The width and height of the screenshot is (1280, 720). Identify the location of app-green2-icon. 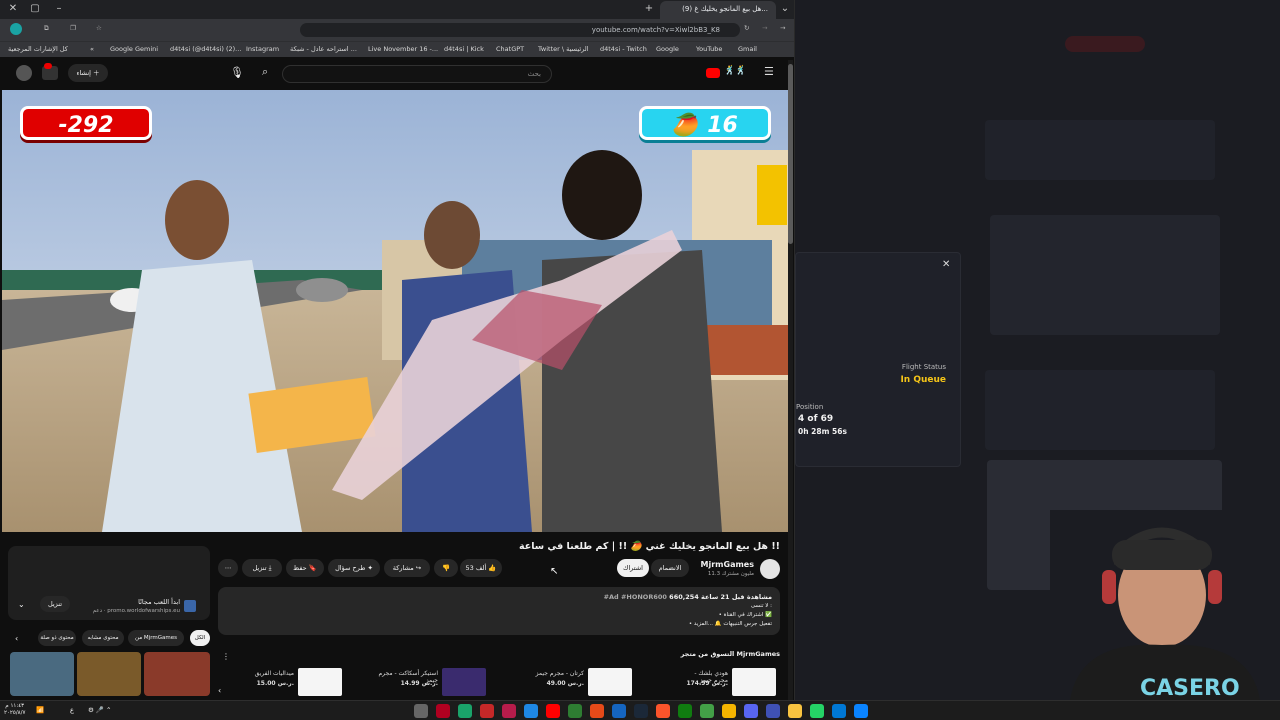
(707, 711).